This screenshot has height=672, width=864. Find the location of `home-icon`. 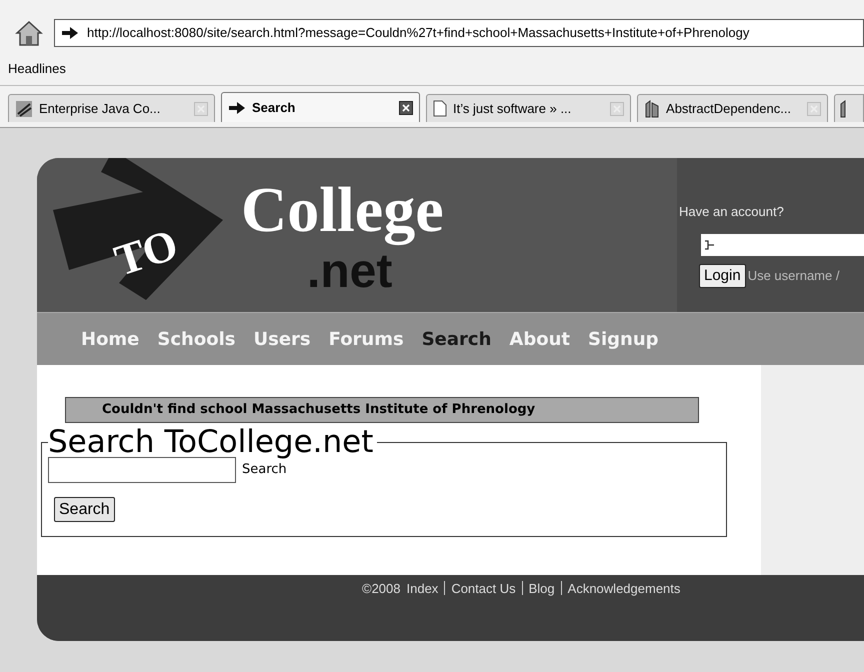

home-icon is located at coordinates (29, 33).